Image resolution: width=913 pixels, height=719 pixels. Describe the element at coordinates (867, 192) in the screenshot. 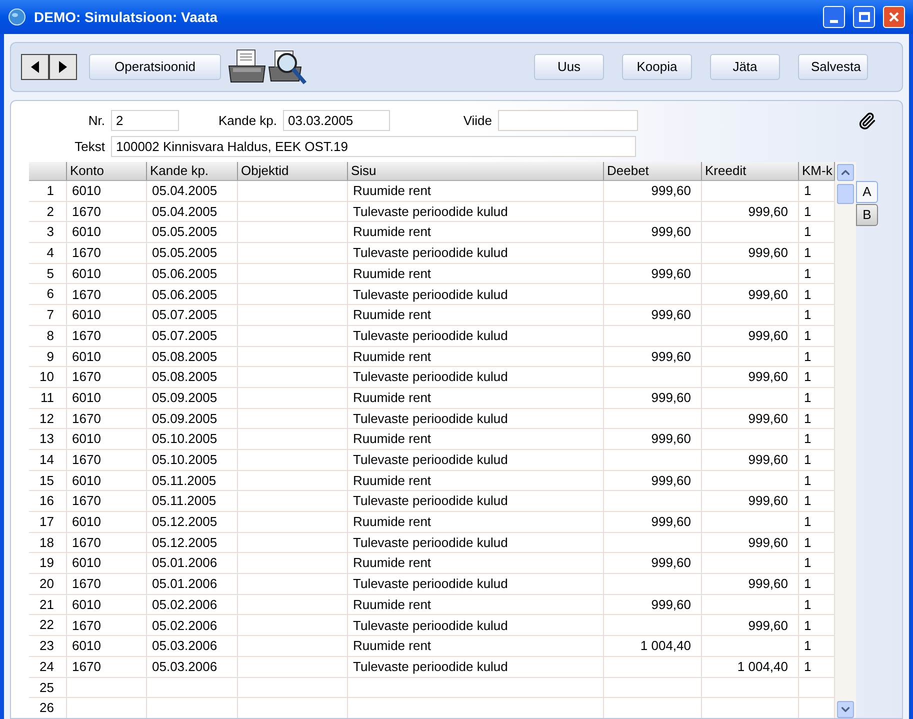

I see `side-tab: A` at that location.